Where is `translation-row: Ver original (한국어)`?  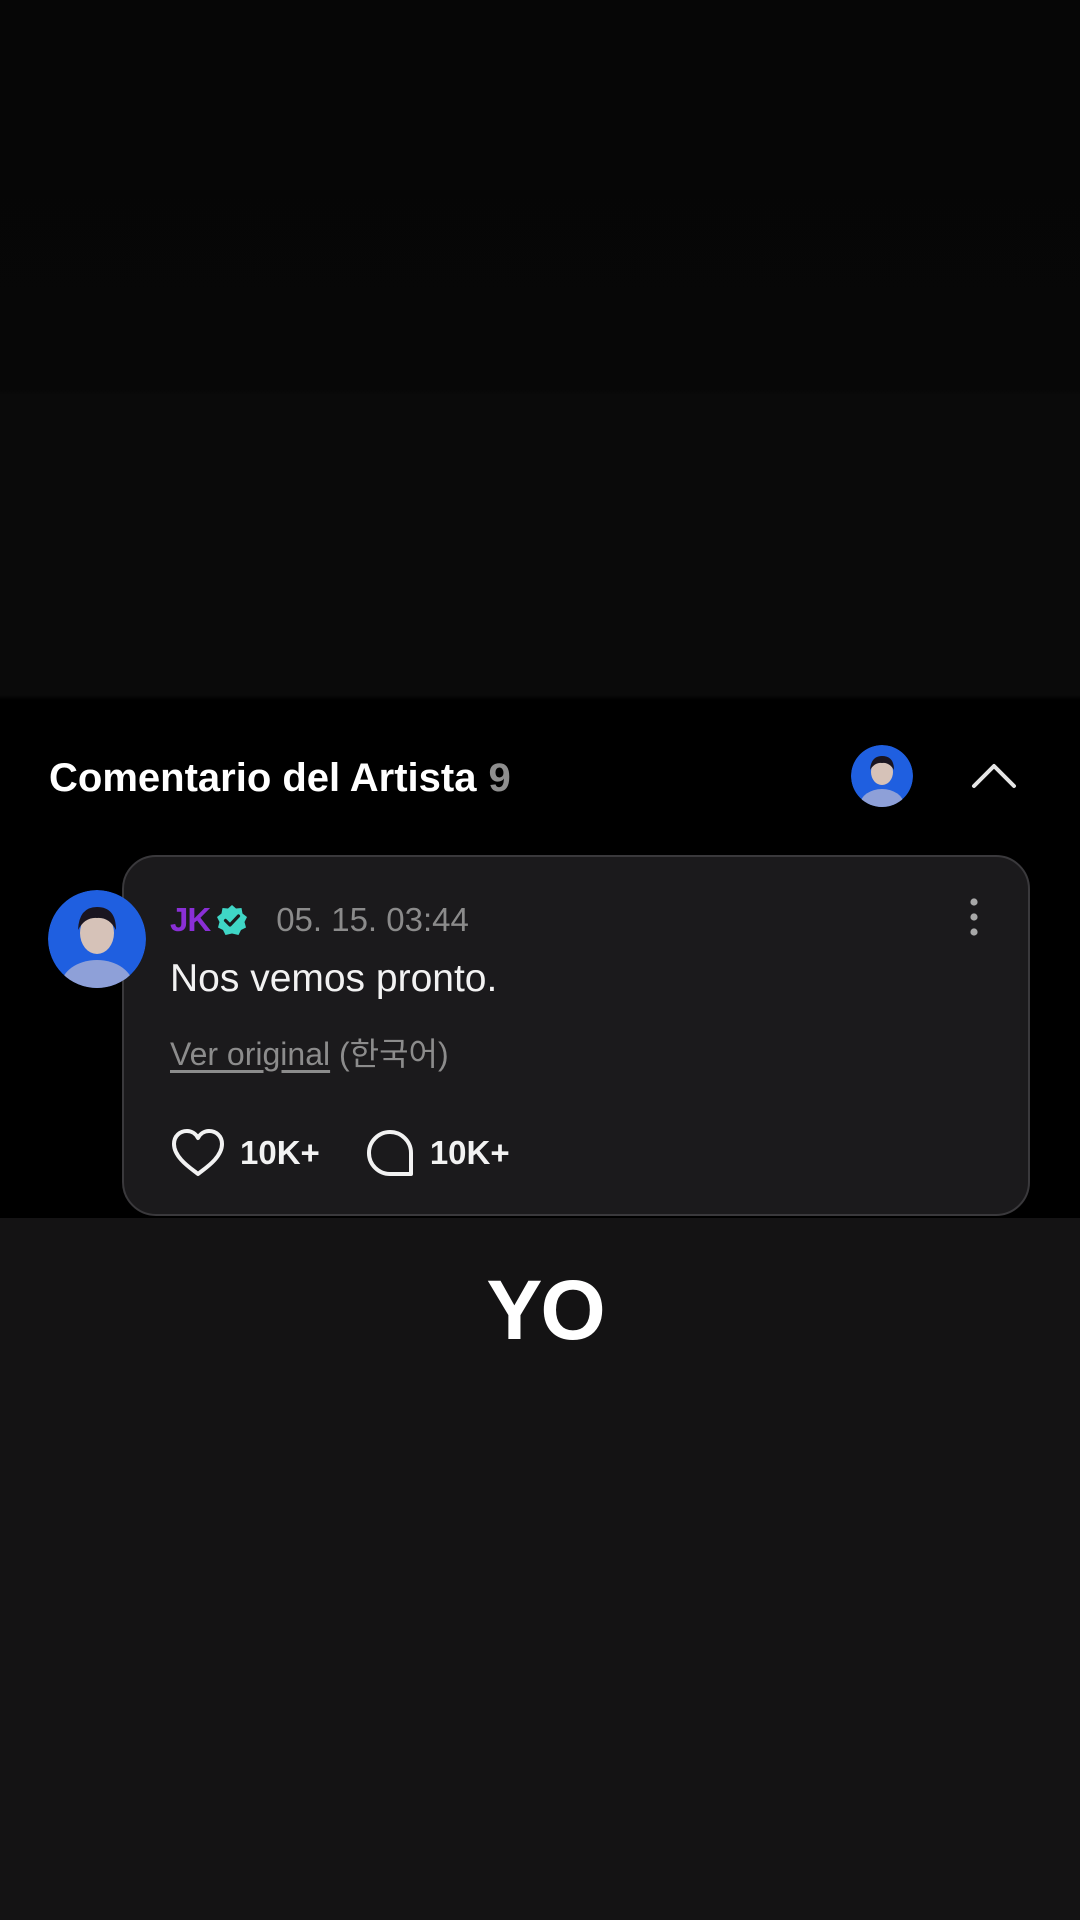 translation-row: Ver original (한국어) is located at coordinates (309, 1052).